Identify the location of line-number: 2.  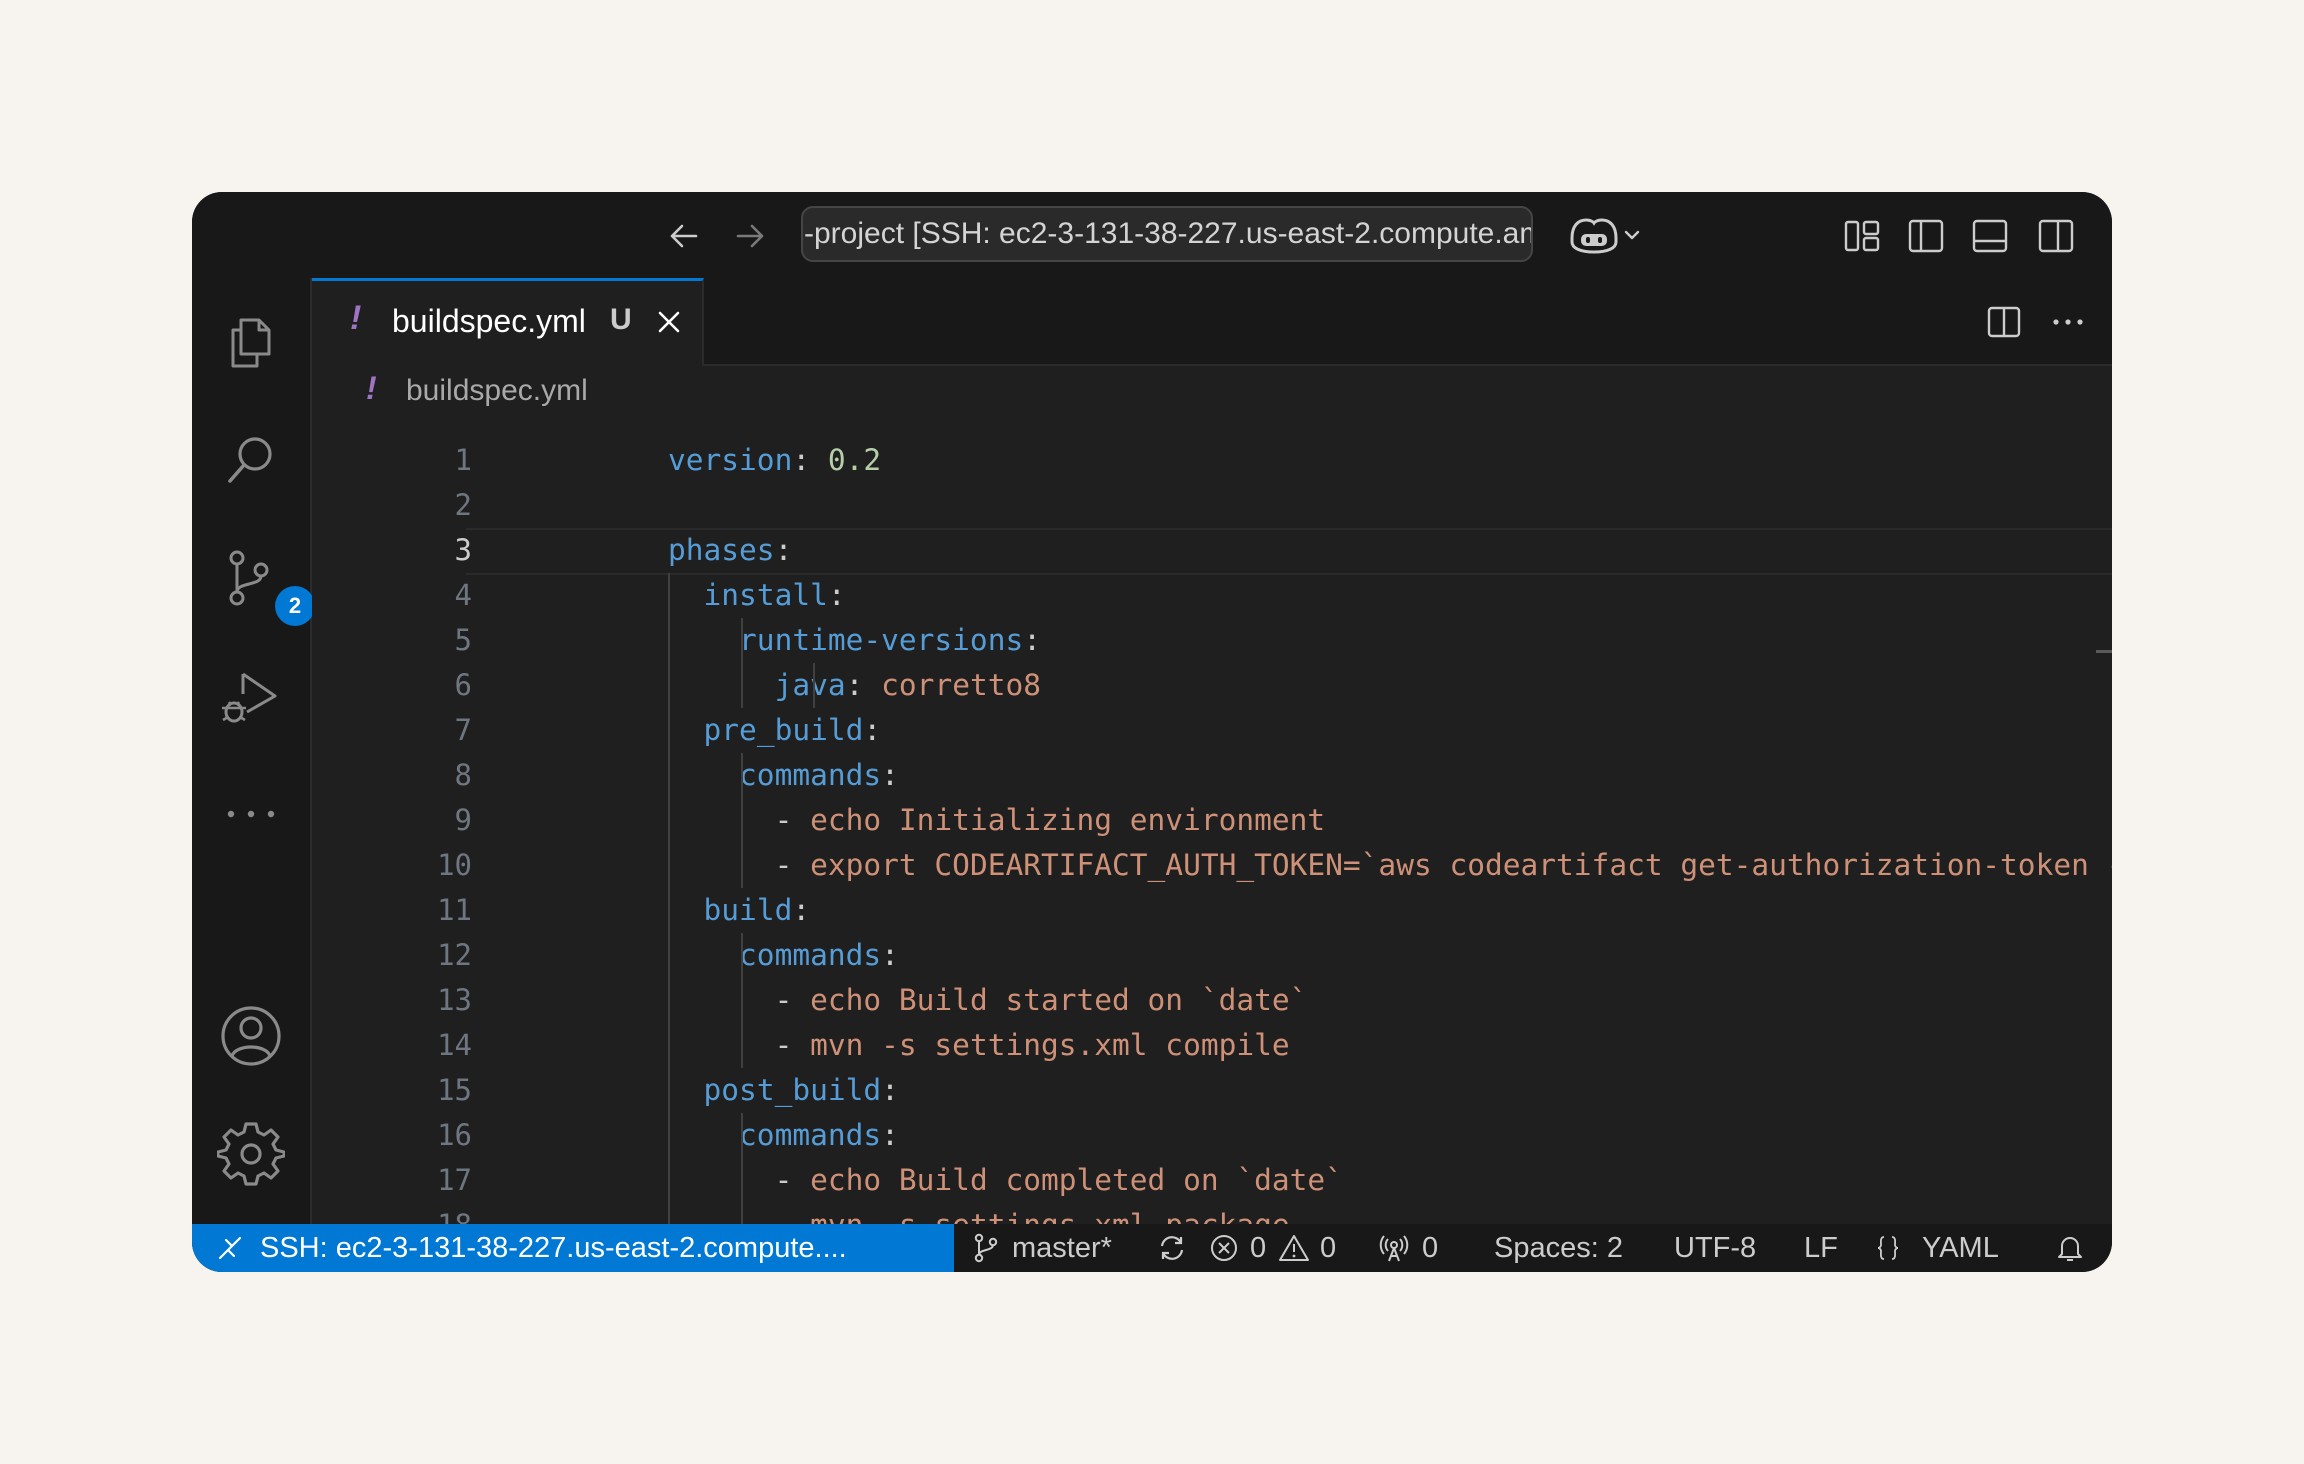
(463, 505).